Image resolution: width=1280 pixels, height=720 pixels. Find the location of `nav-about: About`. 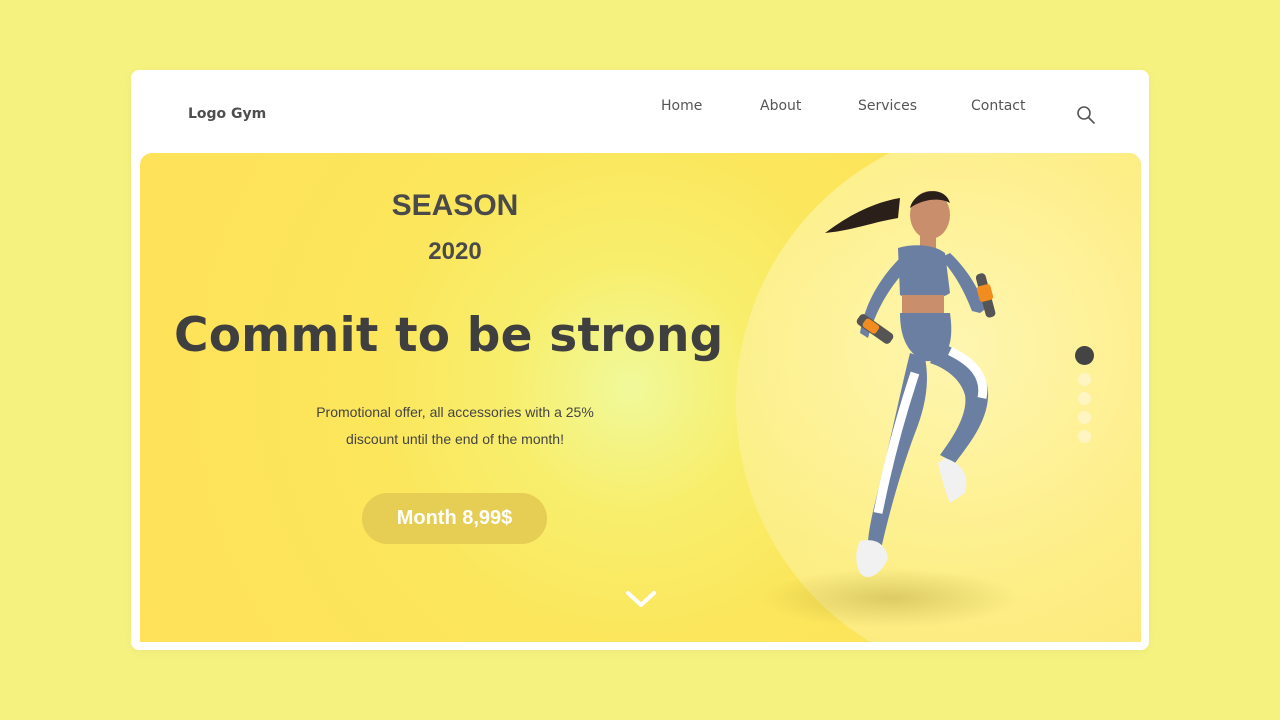

nav-about: About is located at coordinates (780, 106).